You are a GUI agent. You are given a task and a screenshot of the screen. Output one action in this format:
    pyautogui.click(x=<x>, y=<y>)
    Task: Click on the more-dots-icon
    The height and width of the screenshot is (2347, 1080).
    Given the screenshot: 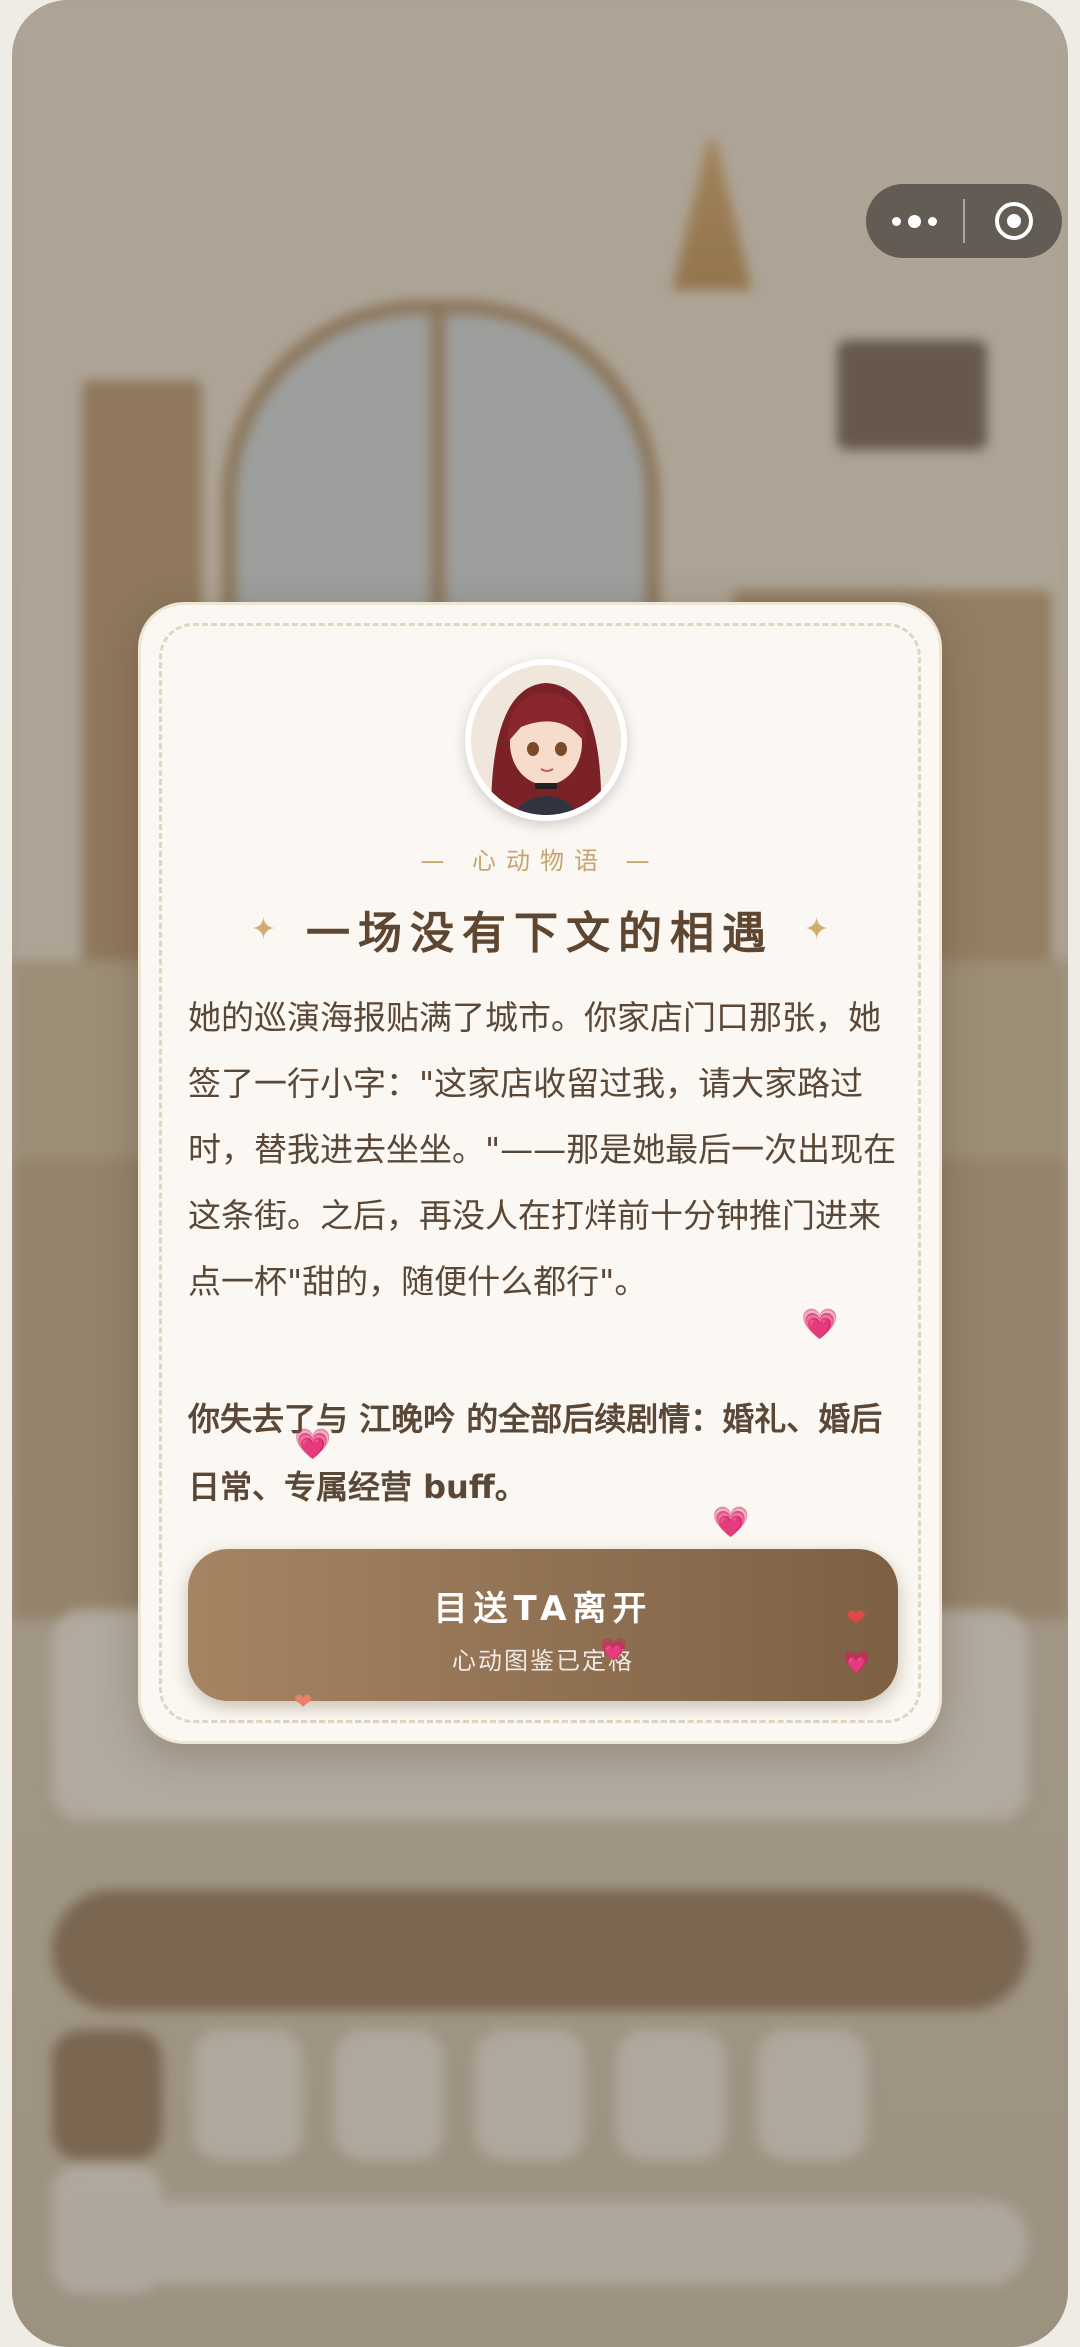 What is the action you would take?
    pyautogui.click(x=914, y=221)
    